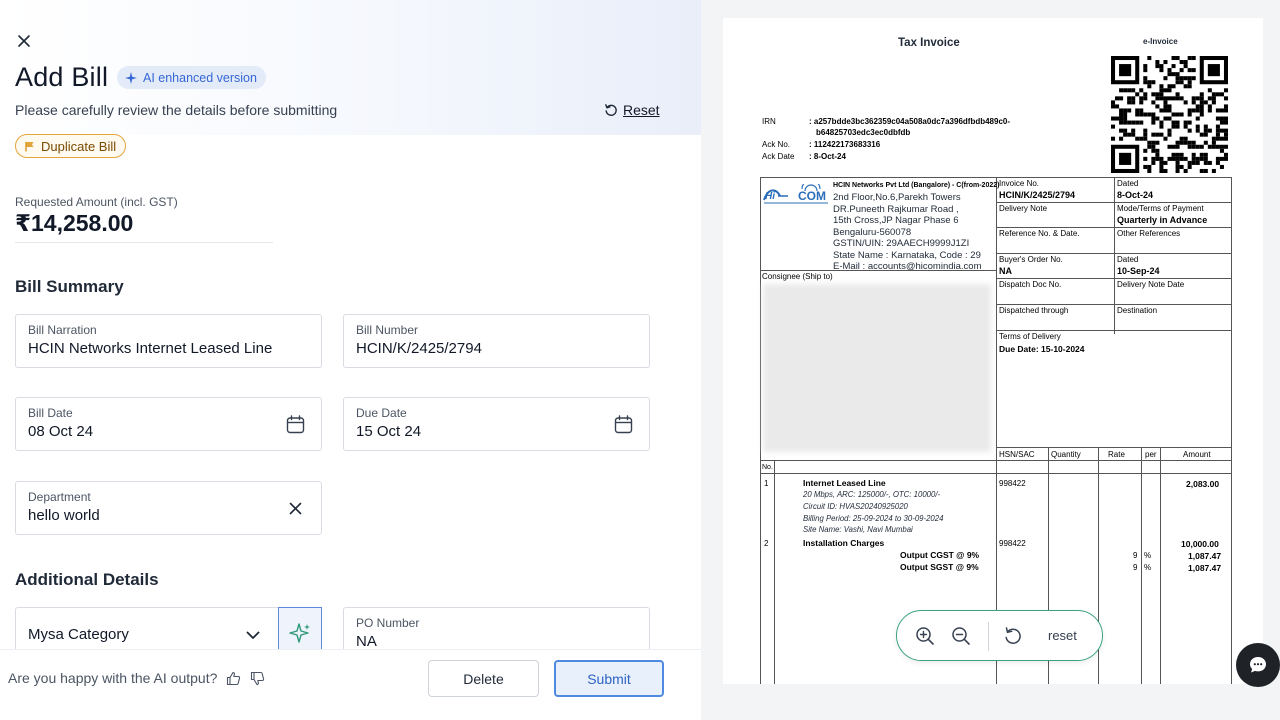 Image resolution: width=1280 pixels, height=720 pixels. What do you see at coordinates (1160, 41) in the screenshot?
I see `e-invoice-label: e-Invoice` at bounding box center [1160, 41].